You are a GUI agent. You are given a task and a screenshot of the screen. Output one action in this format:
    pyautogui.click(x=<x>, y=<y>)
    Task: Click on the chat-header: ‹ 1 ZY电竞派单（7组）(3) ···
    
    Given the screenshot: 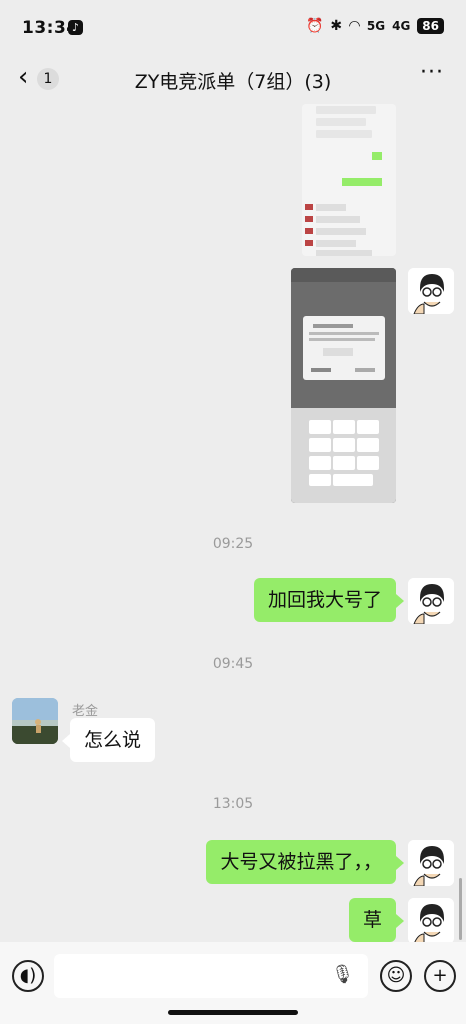 What is the action you would take?
    pyautogui.click(x=233, y=79)
    